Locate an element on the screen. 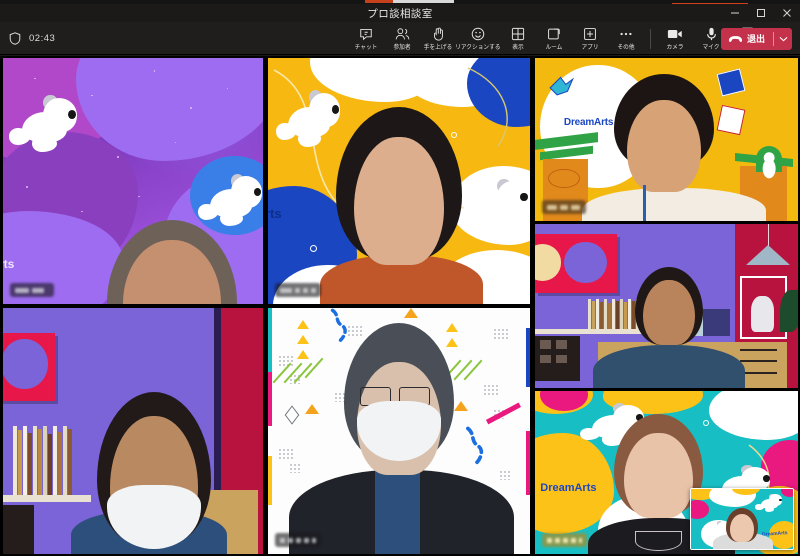  minimize-icon is located at coordinates (735, 13).